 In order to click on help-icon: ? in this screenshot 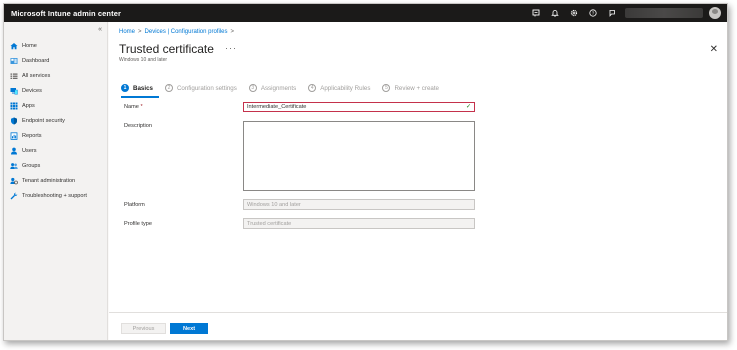, I will do `click(592, 13)`.